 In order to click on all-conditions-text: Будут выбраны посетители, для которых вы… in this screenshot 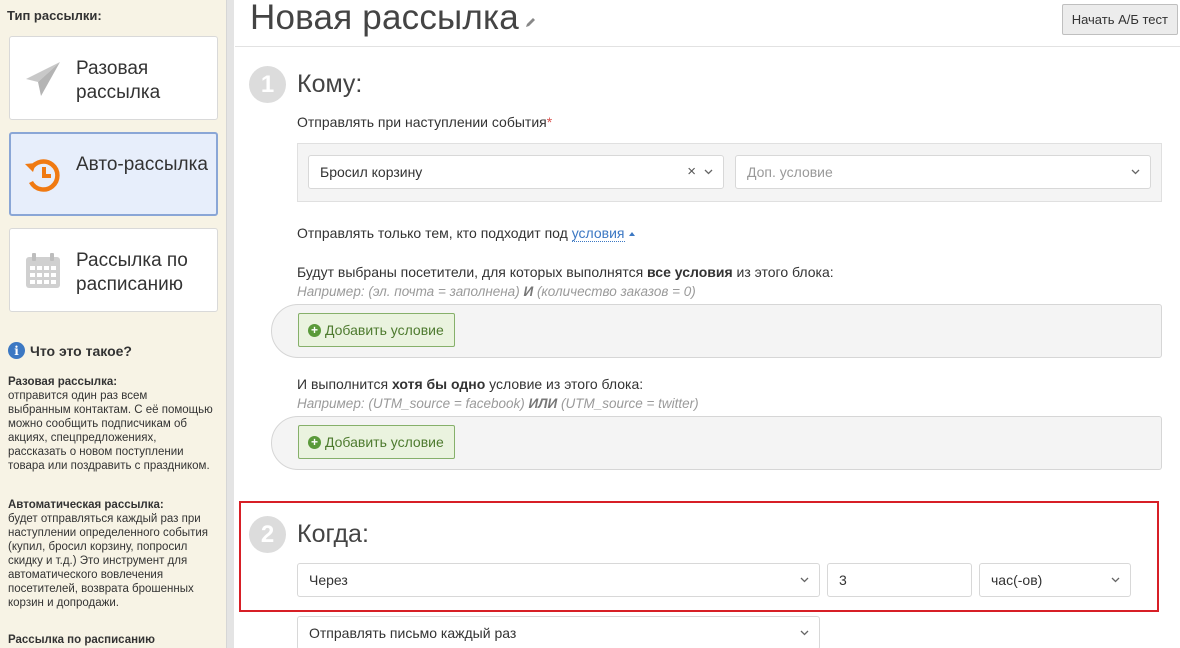, I will do `click(565, 272)`.